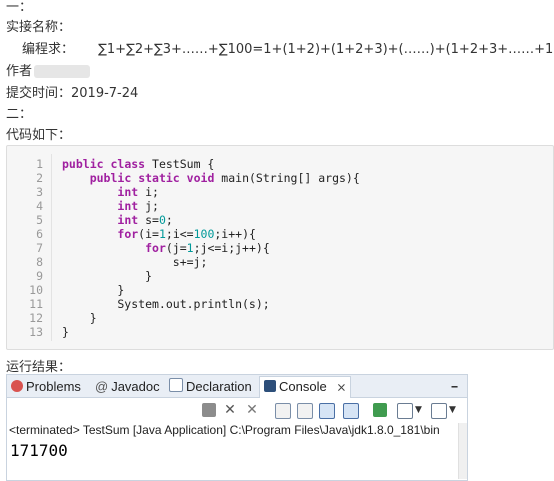 The height and width of the screenshot is (481, 554). I want to click on code-line: 6 for(i=1;i<=100;i++){, so click(131, 234).